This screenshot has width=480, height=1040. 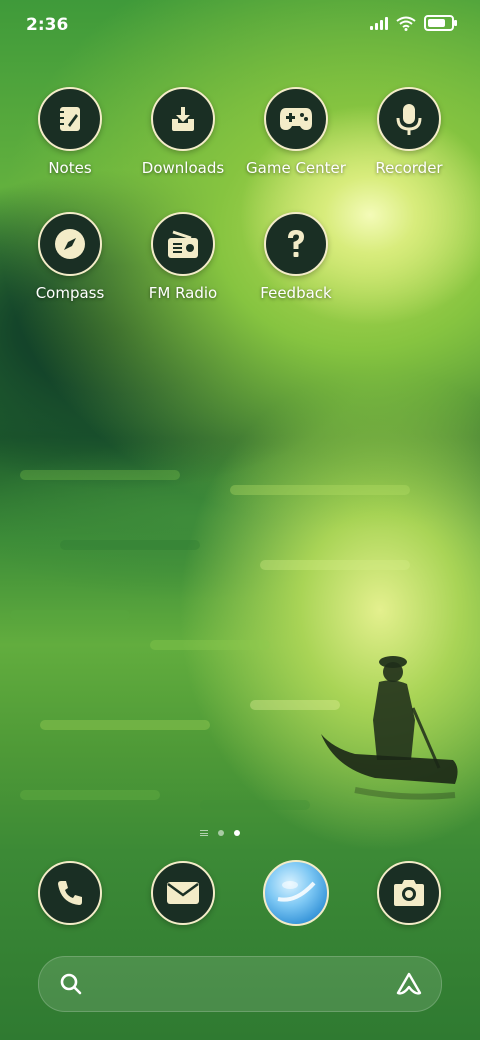 I want to click on search-bar, so click(x=240, y=984).